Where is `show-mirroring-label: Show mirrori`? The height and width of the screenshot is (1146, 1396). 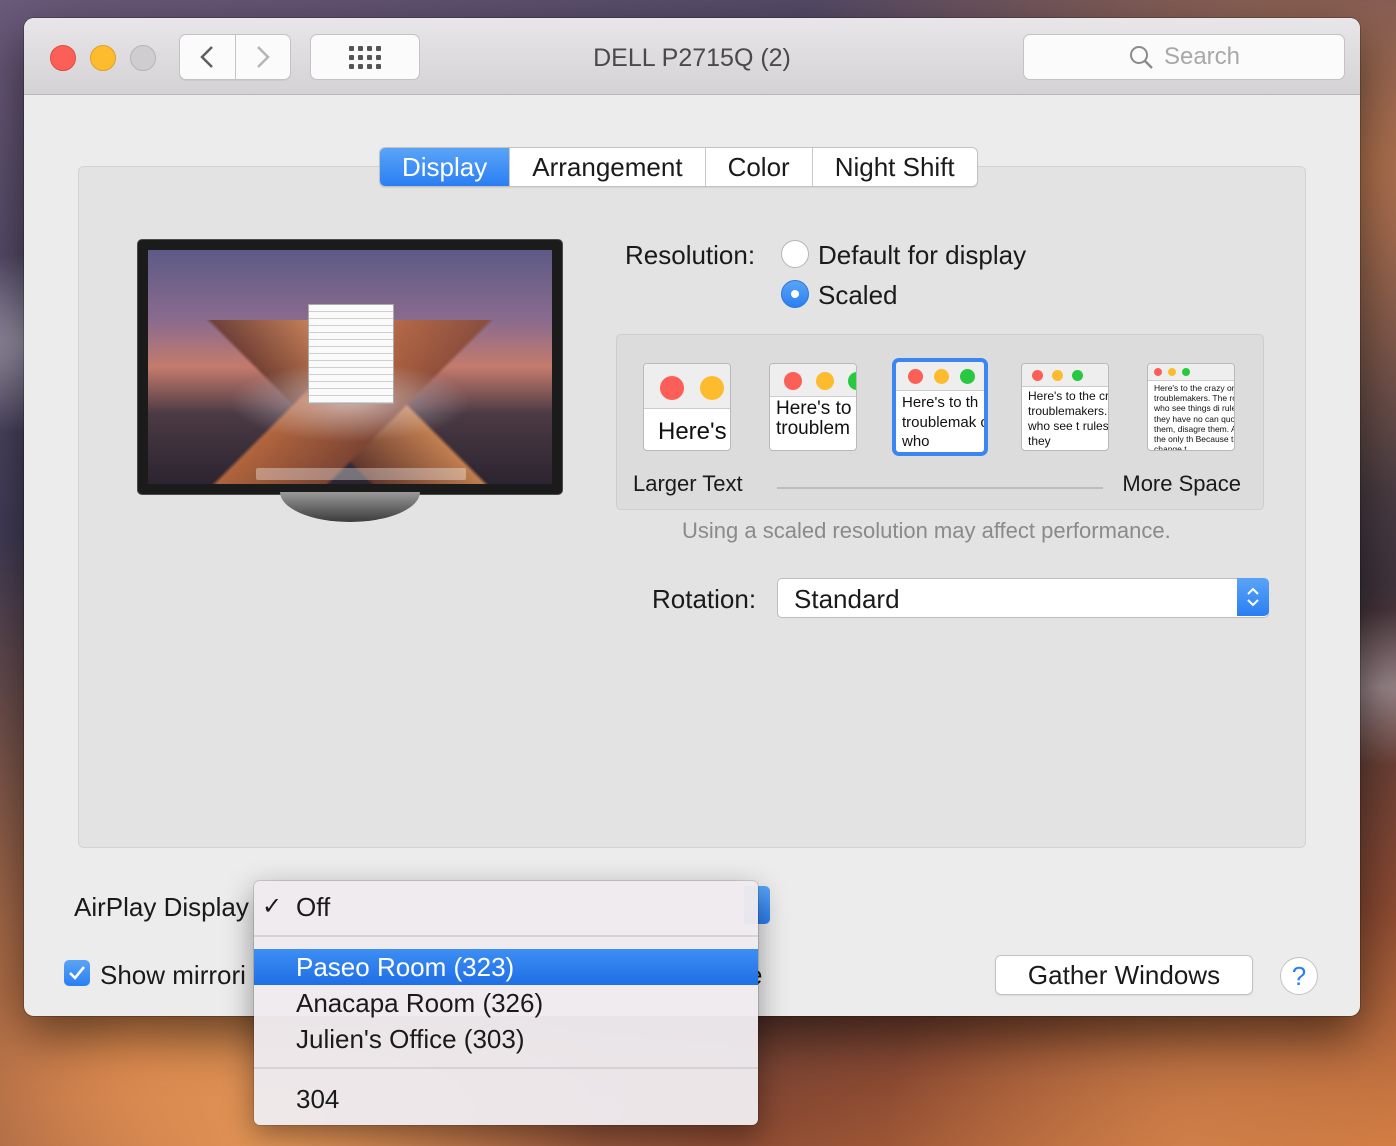
show-mirroring-label: Show mirrori is located at coordinates (173, 975).